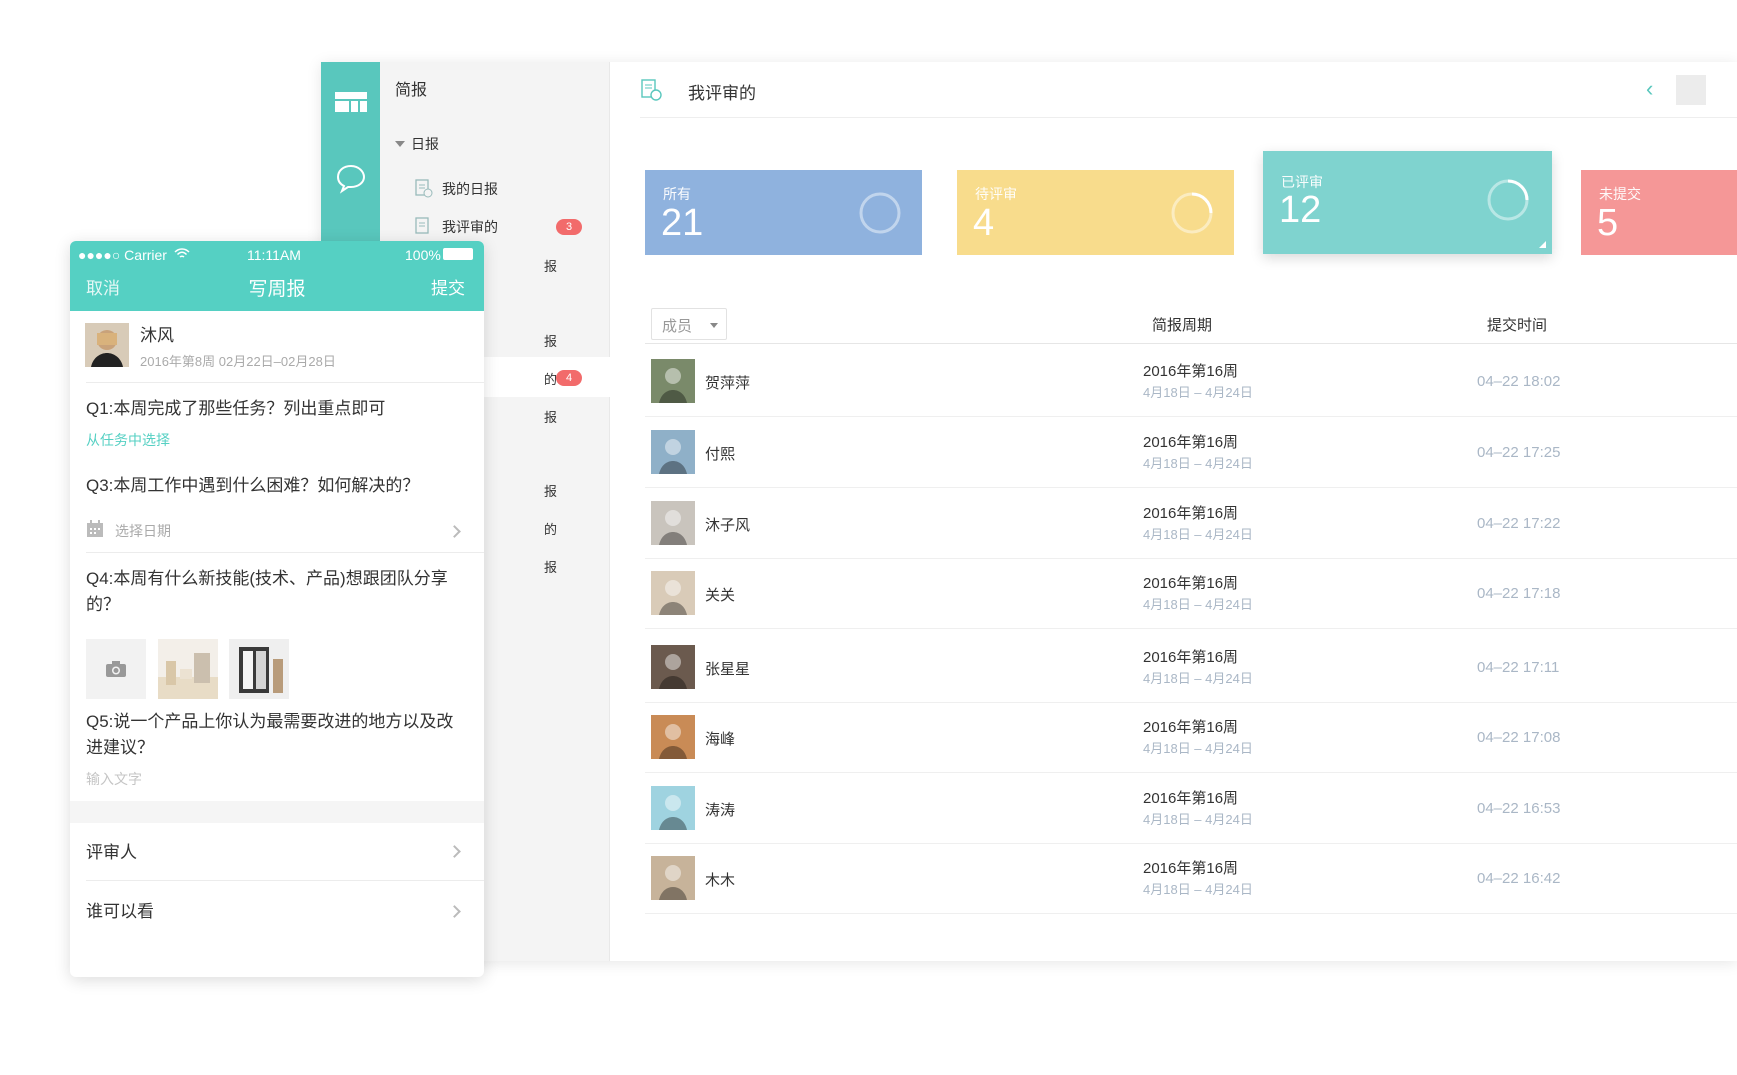 The image size is (1737, 1075). Describe the element at coordinates (1519, 452) in the screenshot. I see `submit-time: 04–22 17:25` at that location.